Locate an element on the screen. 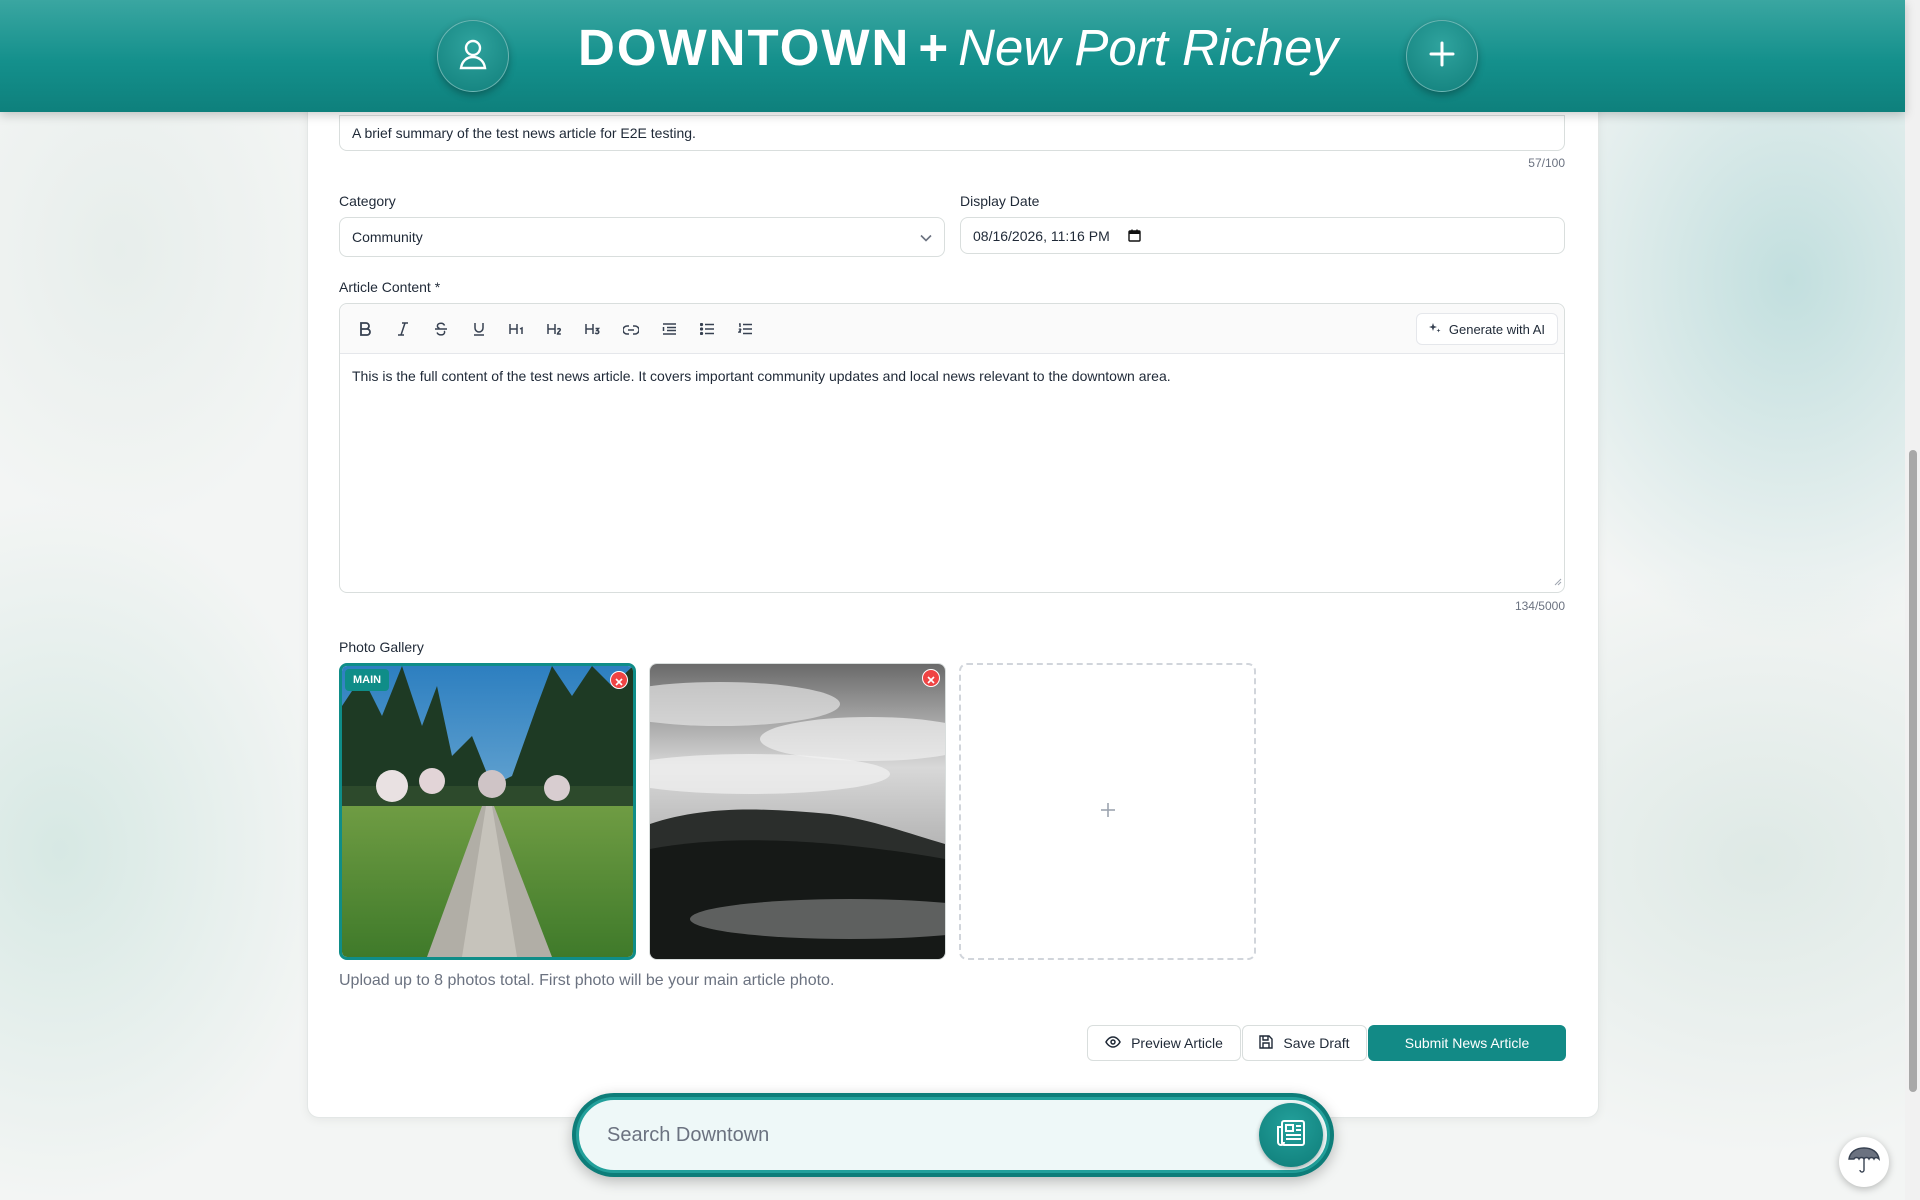 The width and height of the screenshot is (1920, 1200). blockquote-icon is located at coordinates (669, 330).